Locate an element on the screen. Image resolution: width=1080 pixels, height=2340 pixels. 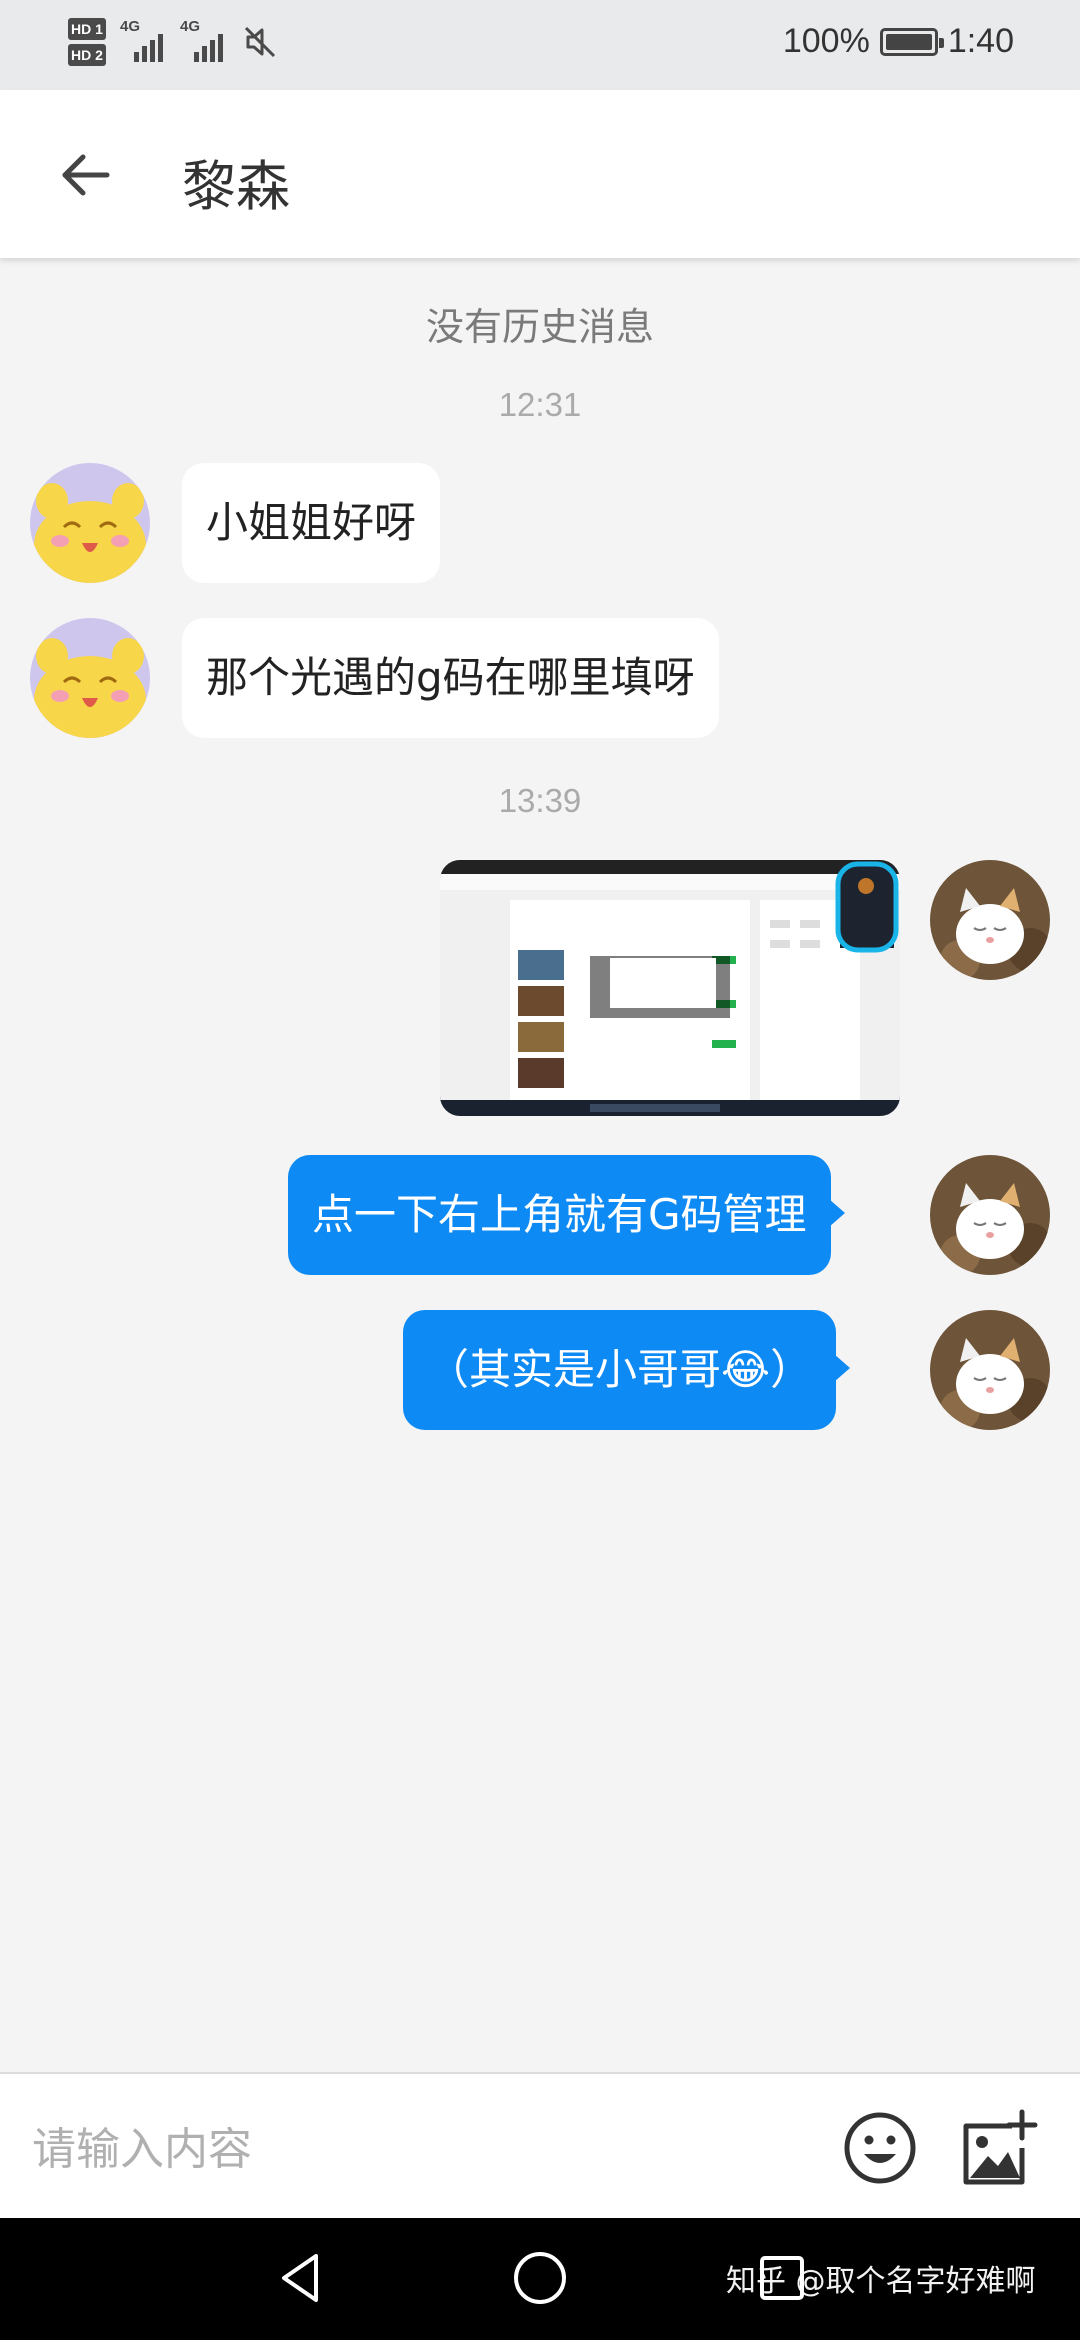
screenshot-thumbnail is located at coordinates (670, 988).